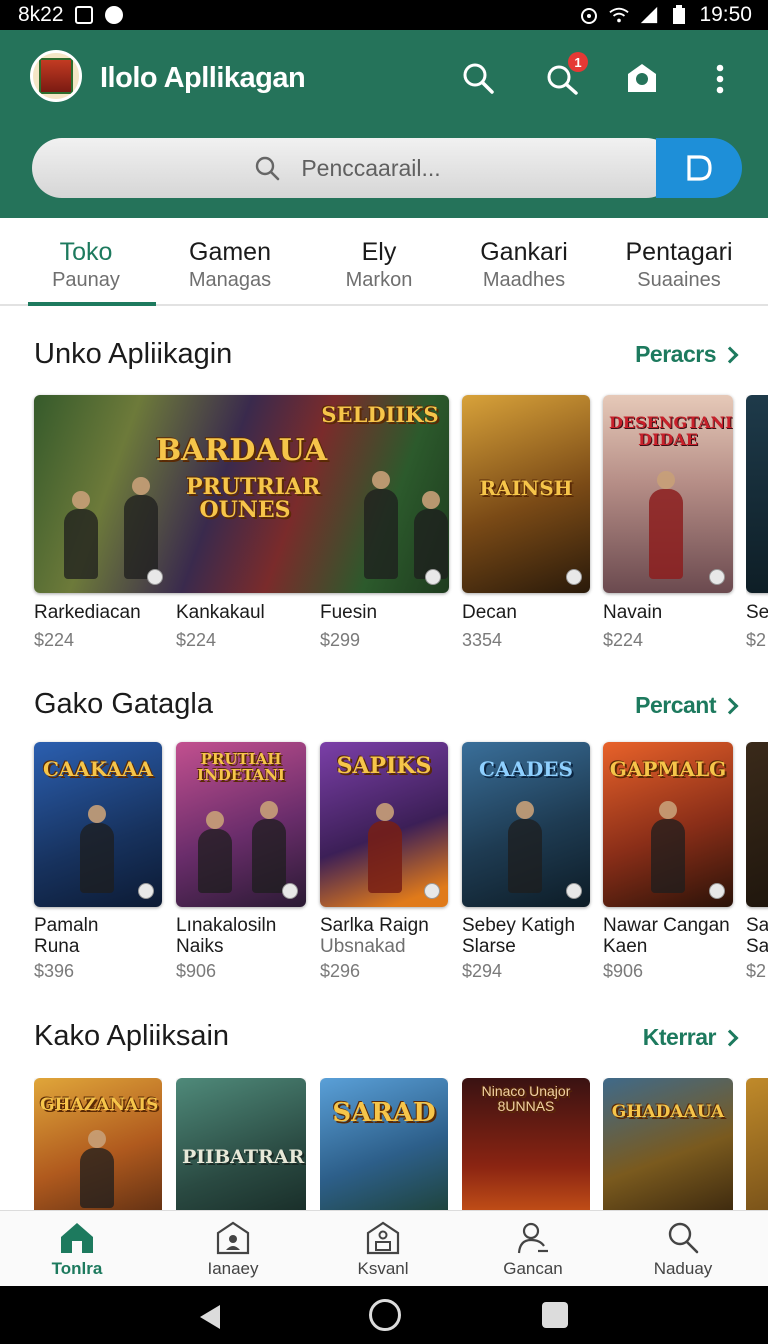 The height and width of the screenshot is (1344, 768). I want to click on section-more-label: Peracrs, so click(675, 354).